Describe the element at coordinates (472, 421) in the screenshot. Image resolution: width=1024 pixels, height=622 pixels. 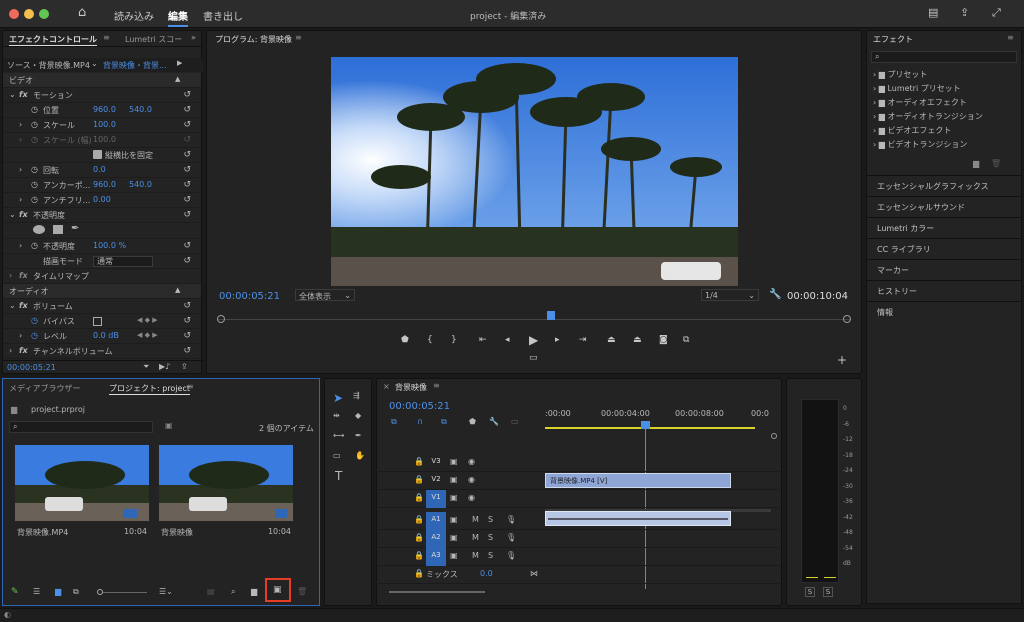
I see `add-marker-icon: ⬟` at that location.